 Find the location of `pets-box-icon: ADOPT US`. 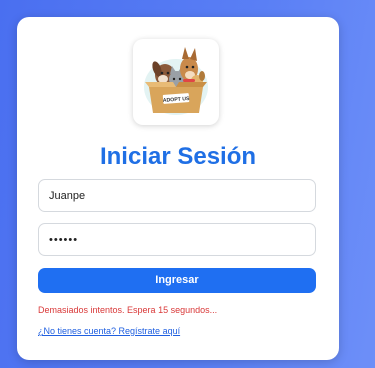

pets-box-icon: ADOPT US is located at coordinates (176, 81).